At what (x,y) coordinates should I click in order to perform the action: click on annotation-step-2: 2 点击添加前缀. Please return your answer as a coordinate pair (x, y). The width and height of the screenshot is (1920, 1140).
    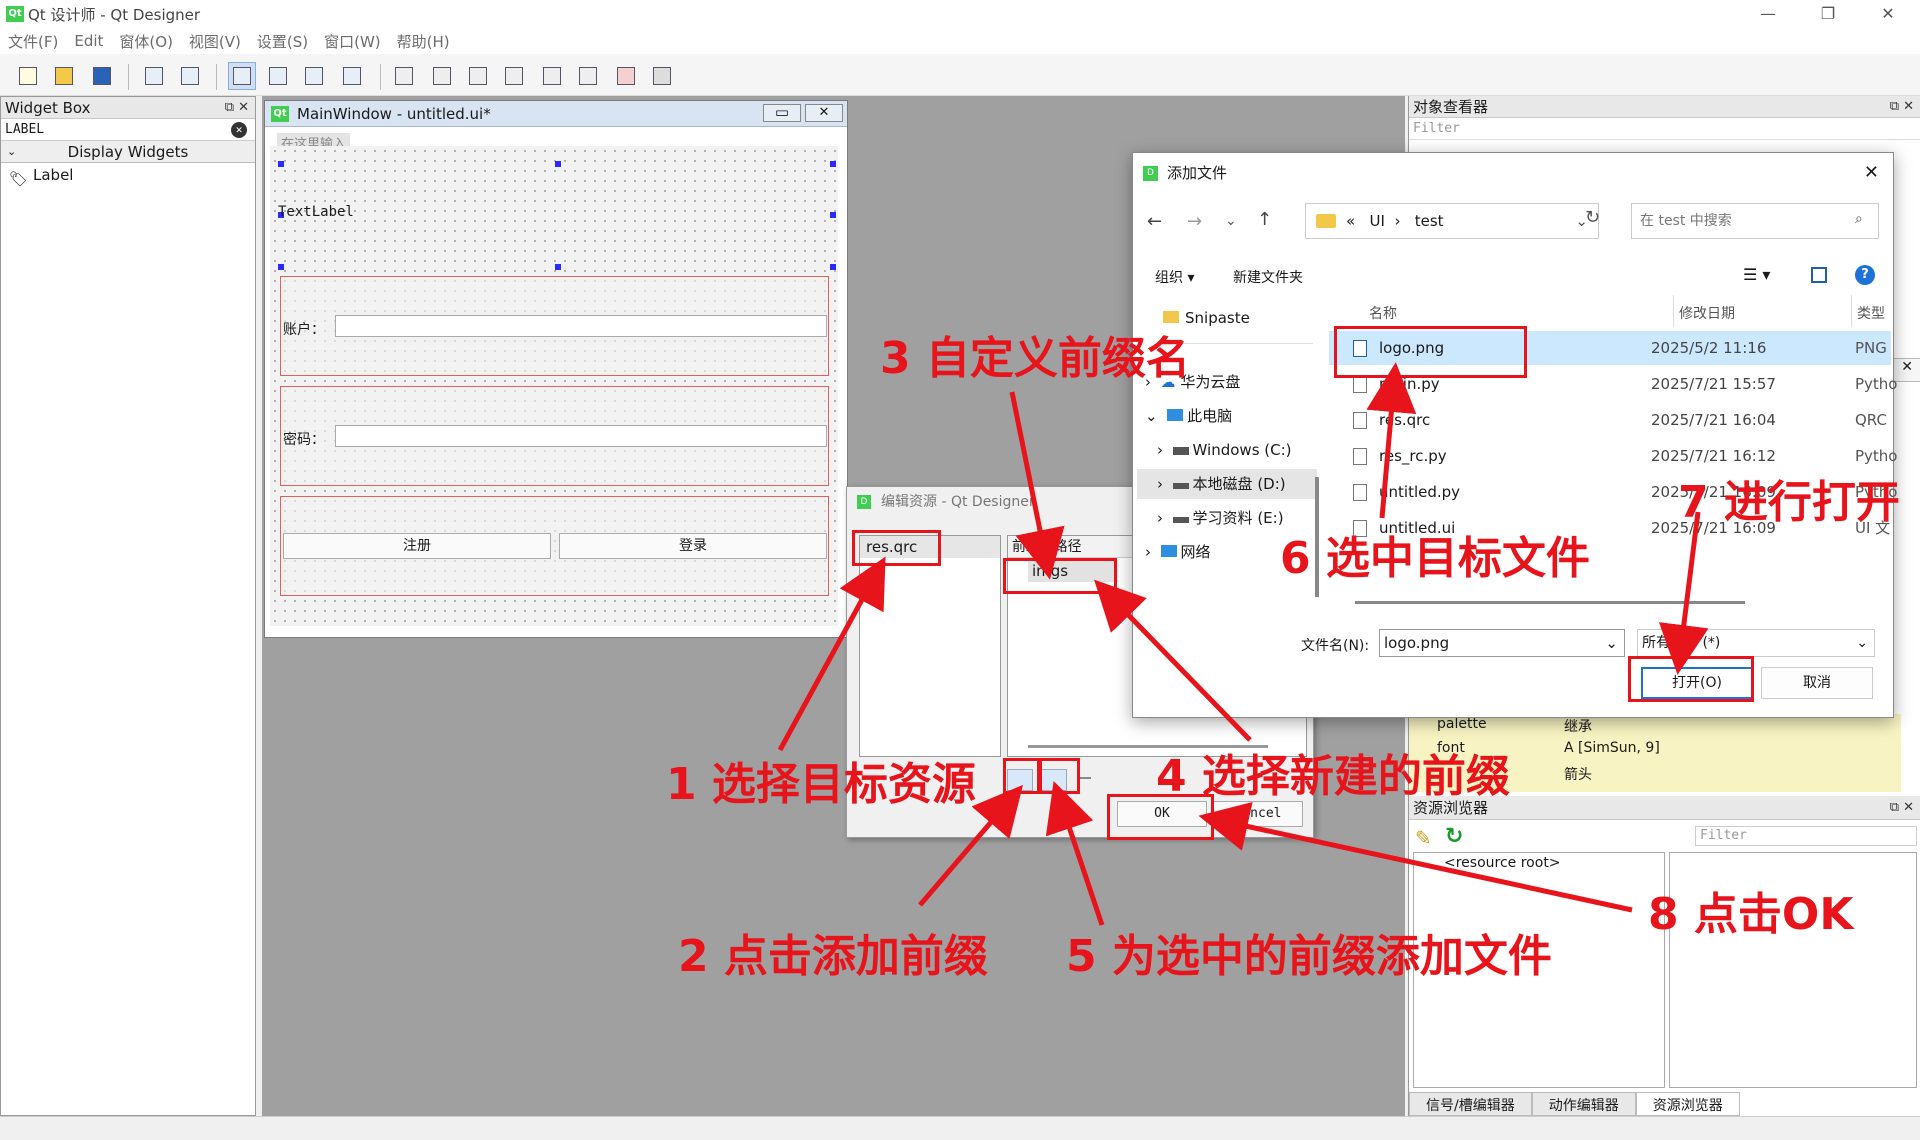
    Looking at the image, I should click on (833, 956).